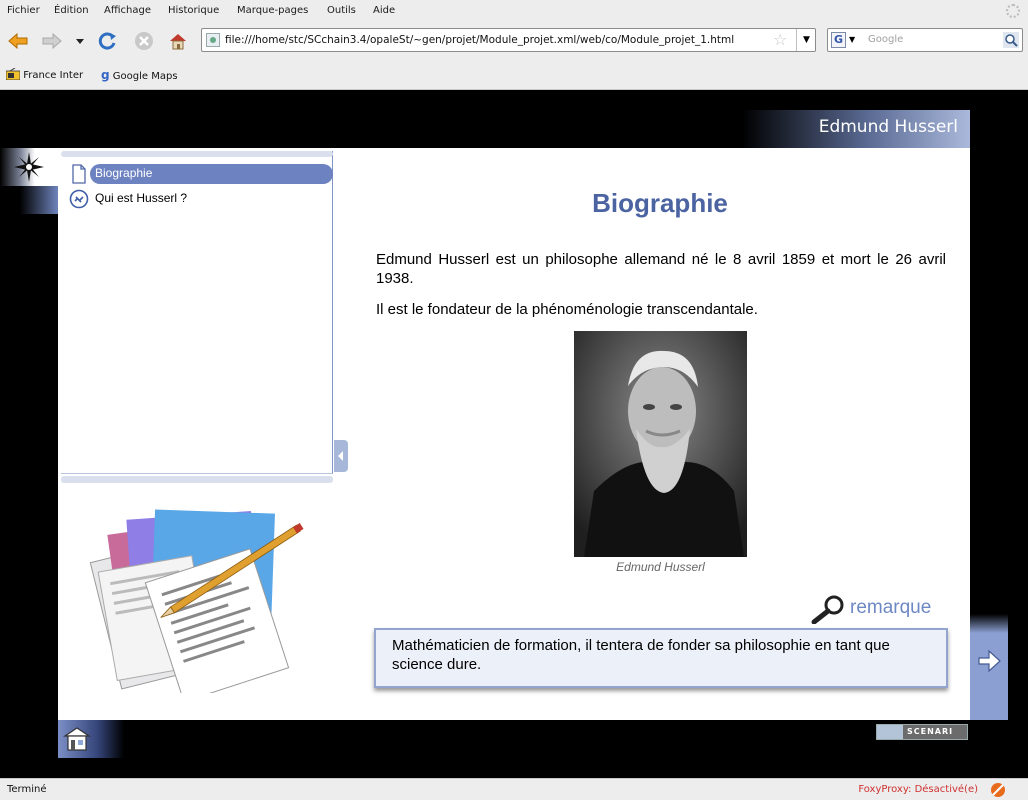 The height and width of the screenshot is (800, 1028). Describe the element at coordinates (998, 790) in the screenshot. I see `foxyproxy-icon` at that location.